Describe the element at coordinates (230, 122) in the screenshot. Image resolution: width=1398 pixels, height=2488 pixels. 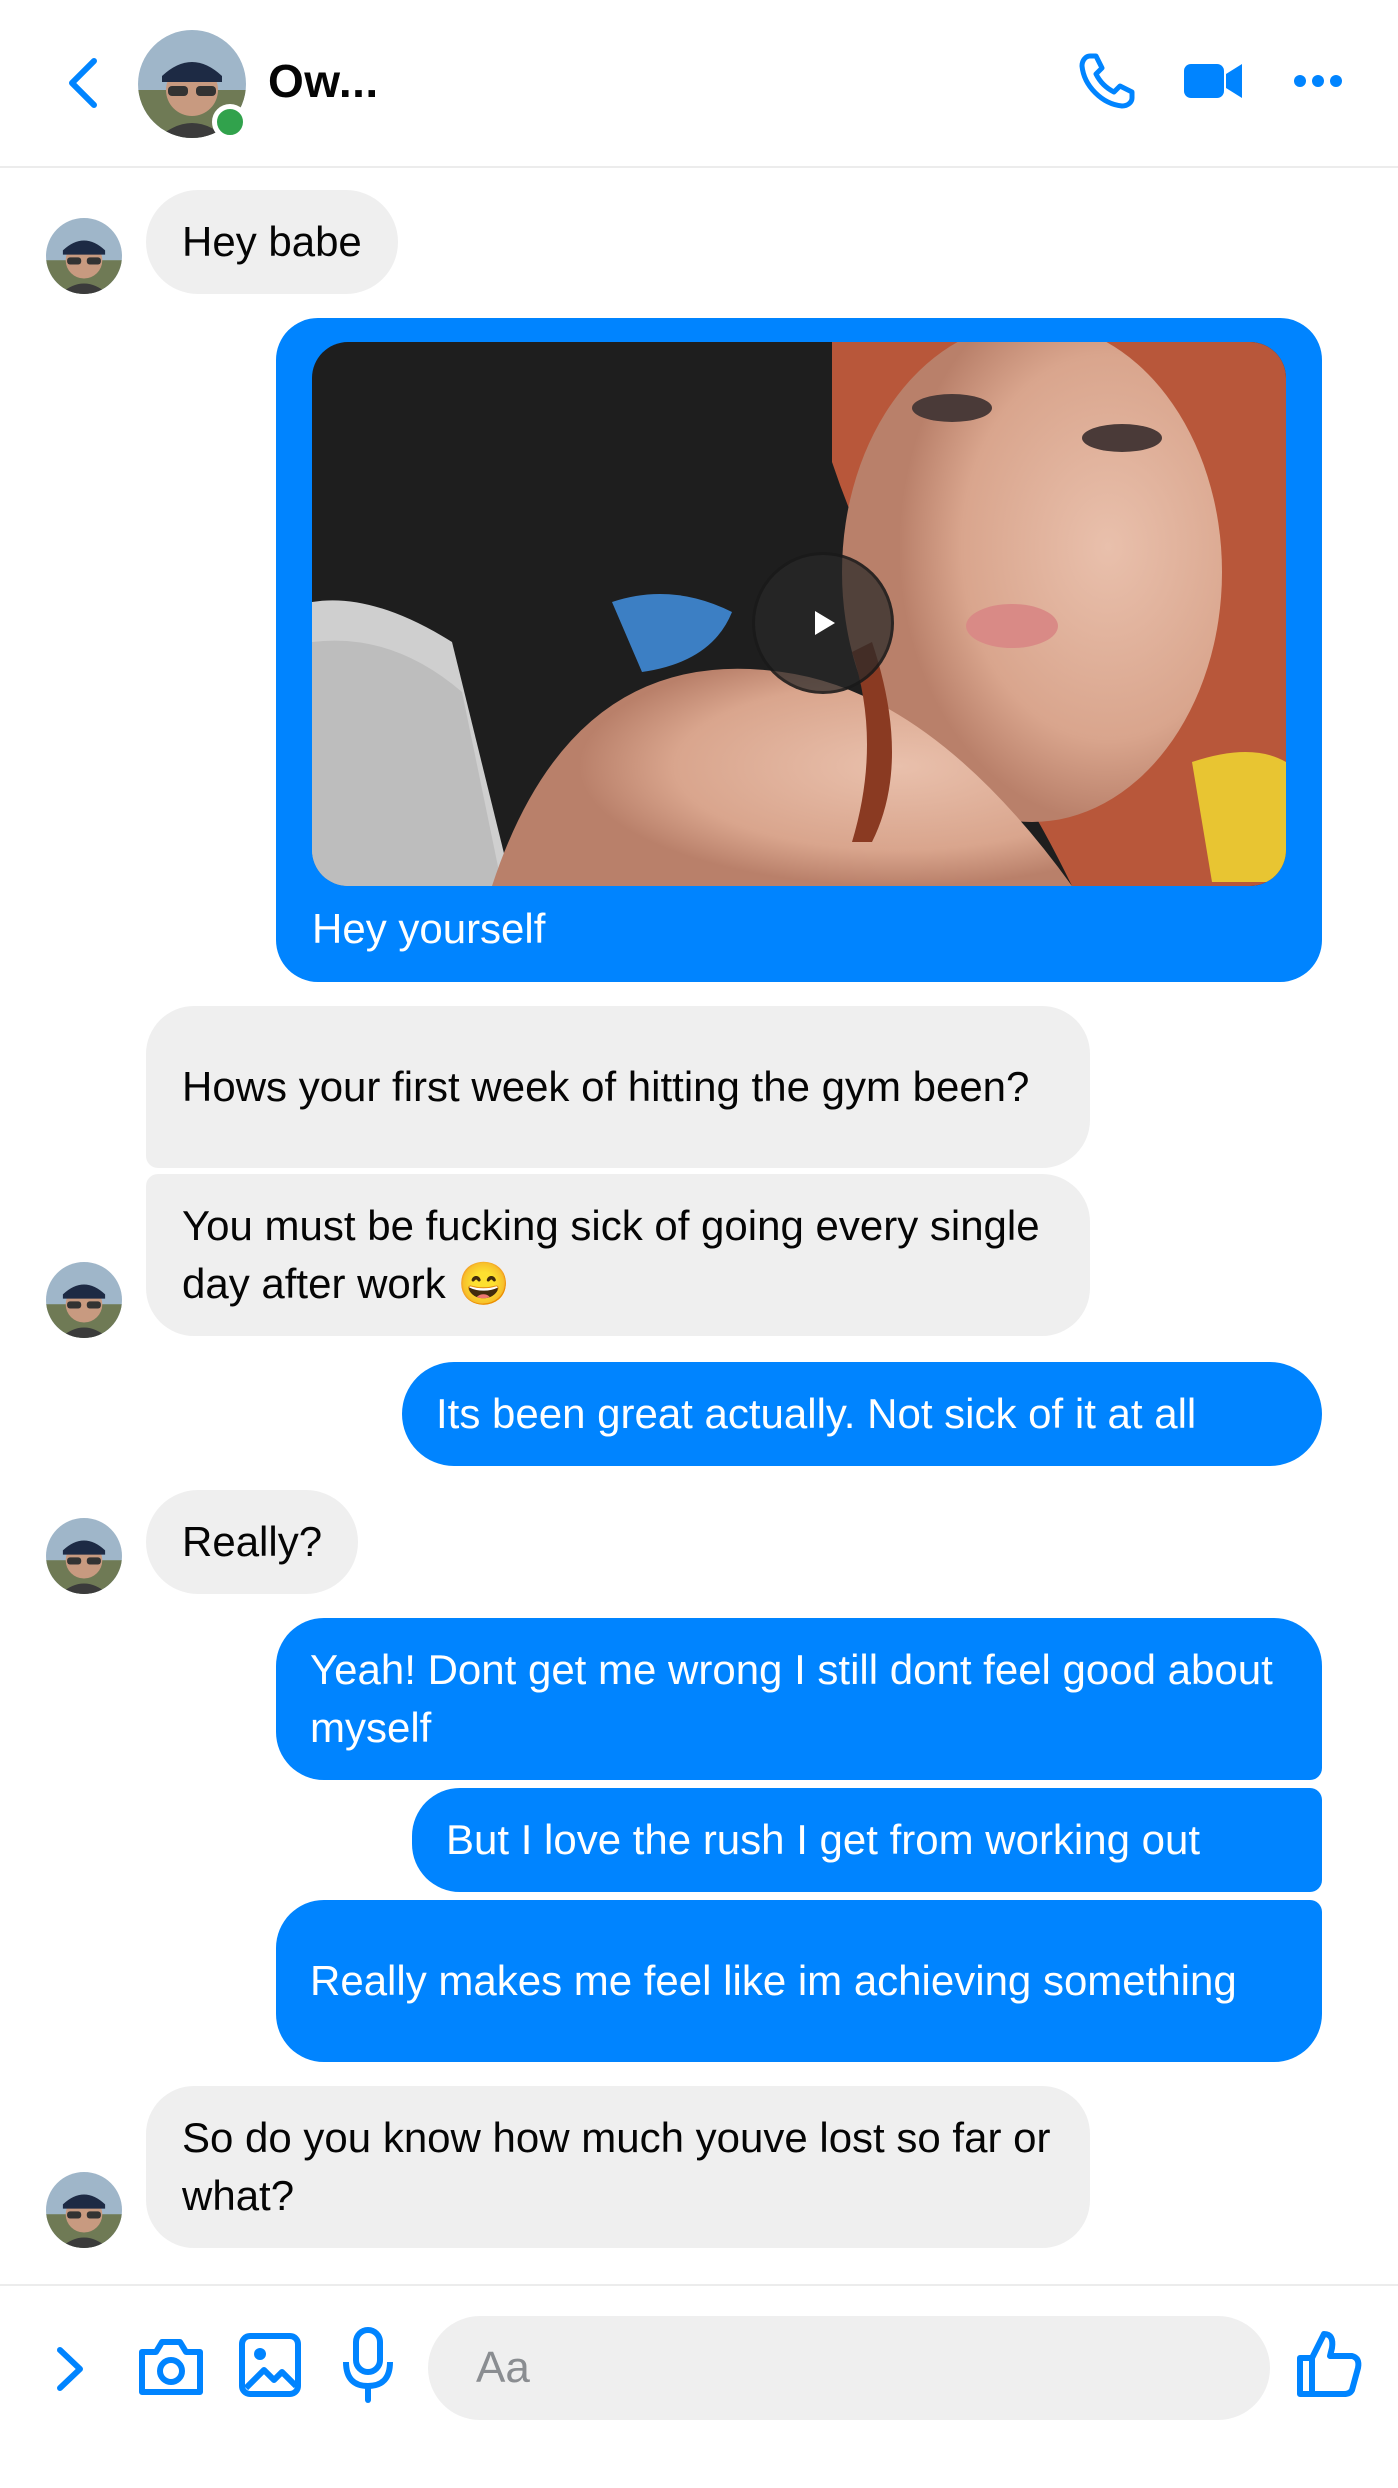
I see `online-status-dot` at that location.